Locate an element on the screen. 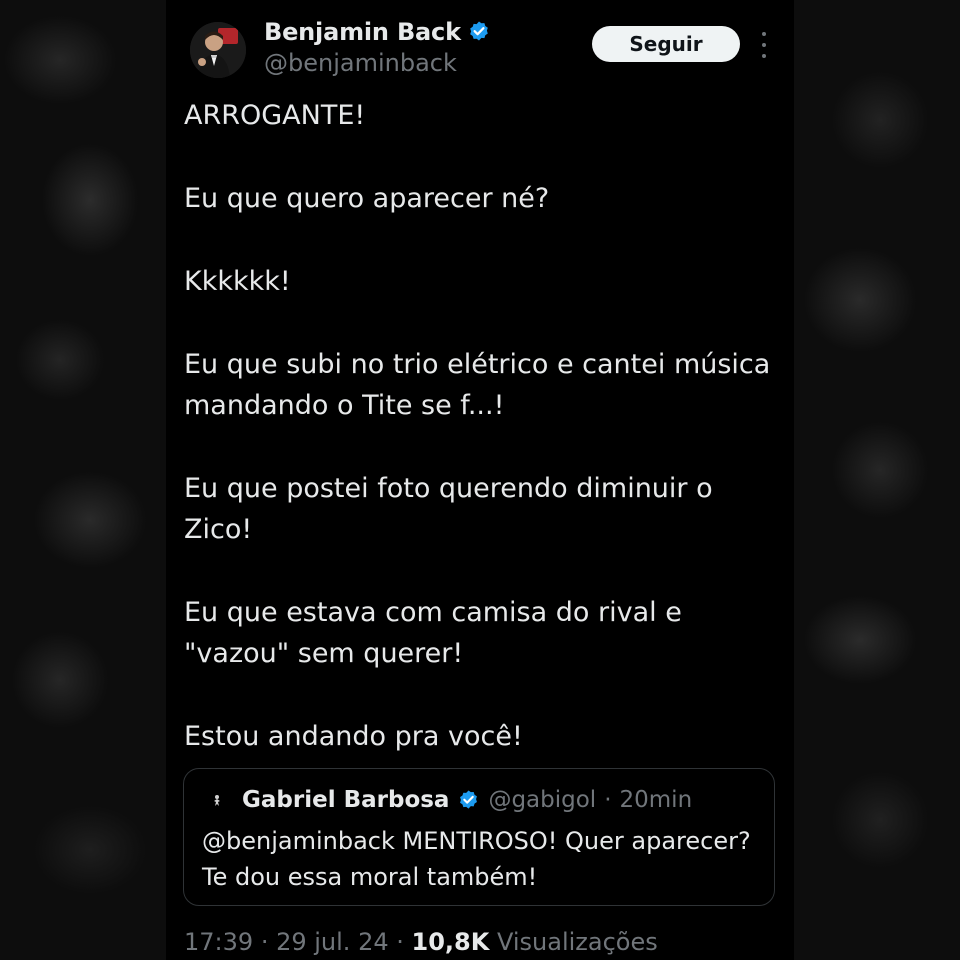  author-name-row: Benjamin Back is located at coordinates (377, 32).